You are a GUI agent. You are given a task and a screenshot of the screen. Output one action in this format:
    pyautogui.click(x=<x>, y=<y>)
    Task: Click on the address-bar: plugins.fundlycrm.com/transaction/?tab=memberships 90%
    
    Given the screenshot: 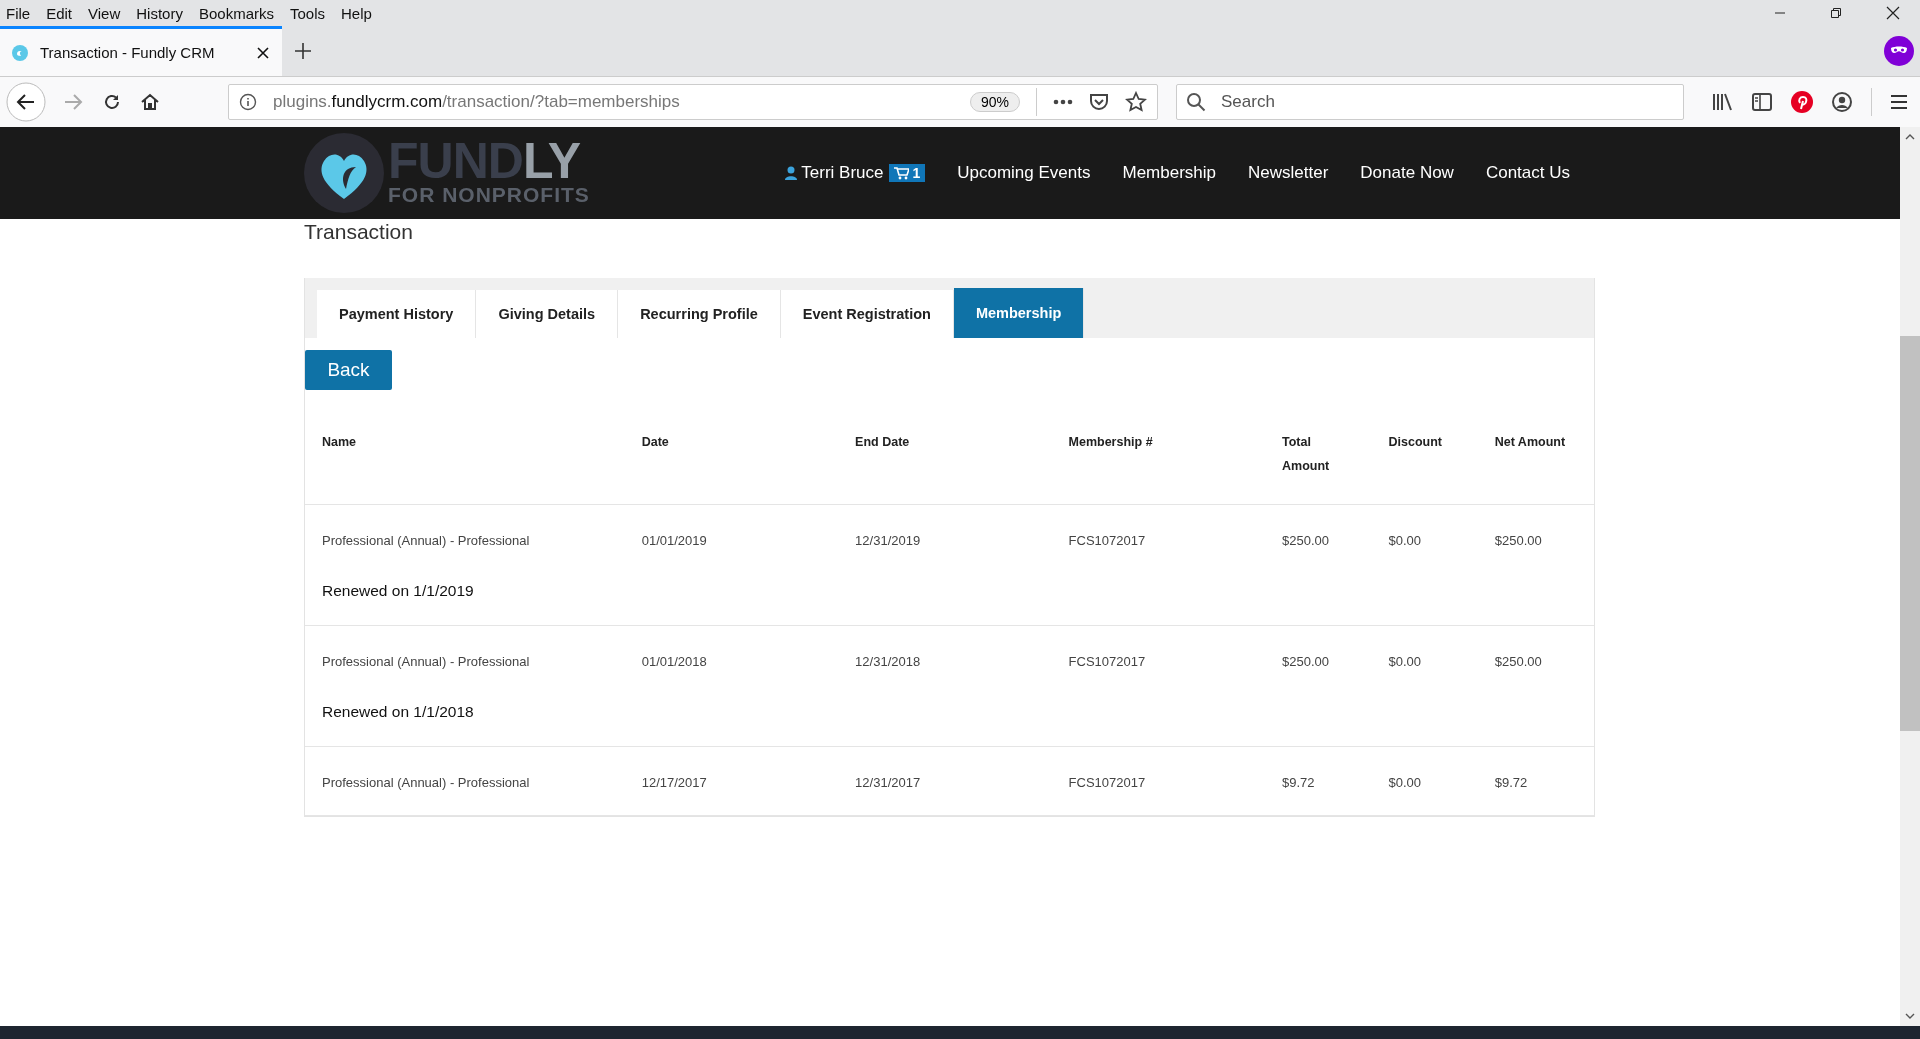 What is the action you would take?
    pyautogui.click(x=693, y=102)
    